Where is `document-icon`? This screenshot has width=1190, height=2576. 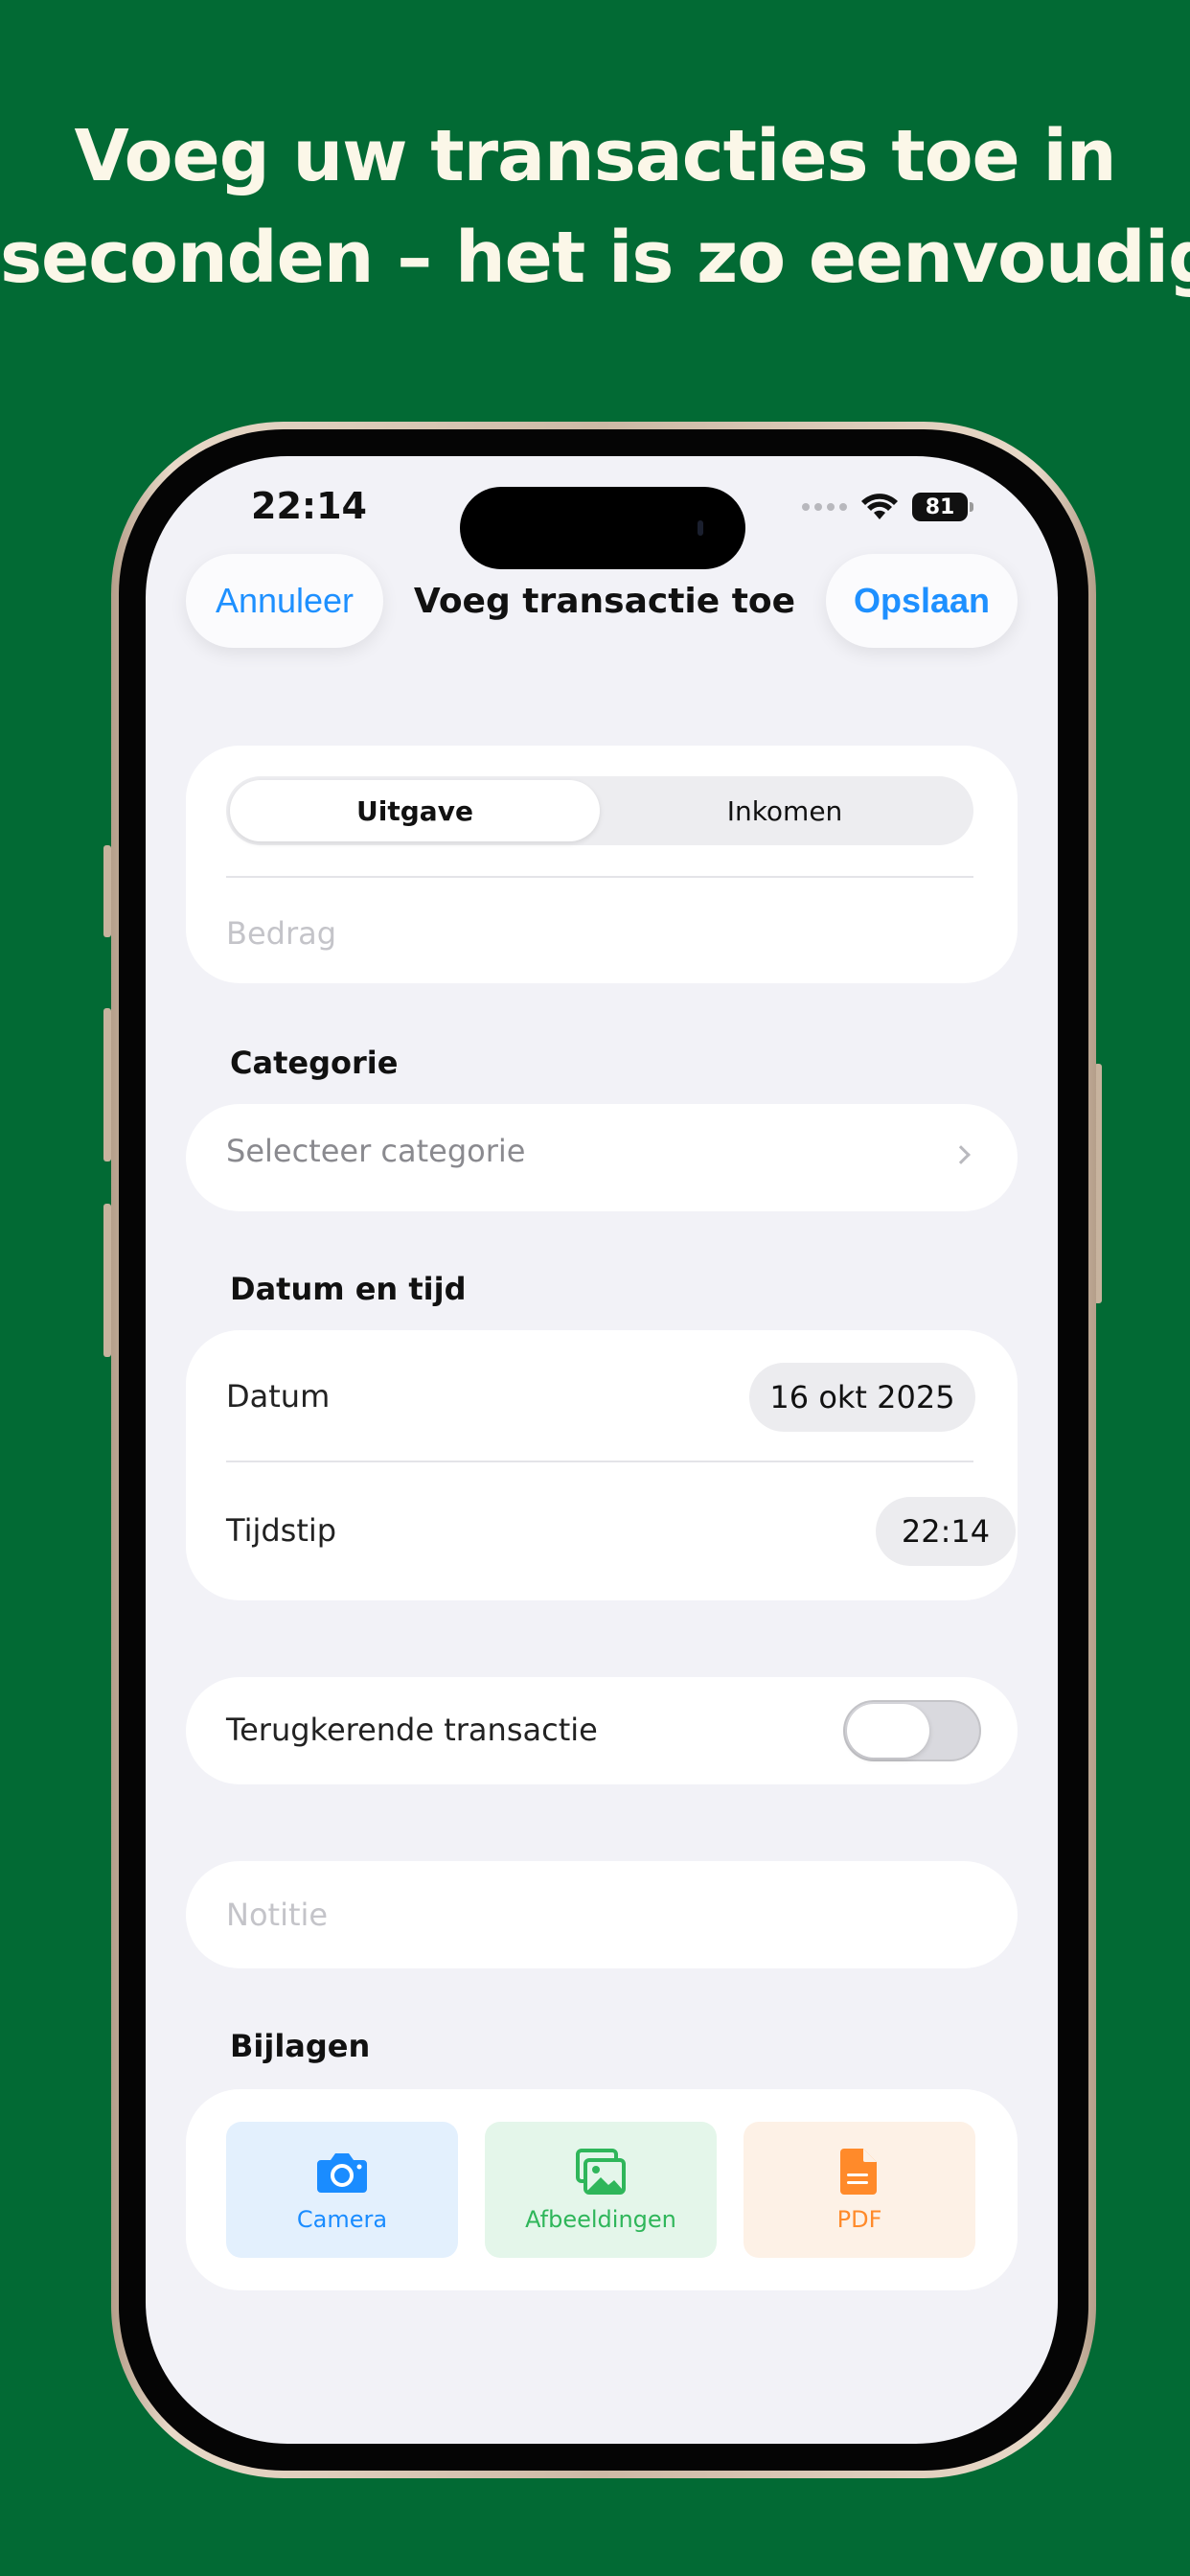 document-icon is located at coordinates (858, 2172).